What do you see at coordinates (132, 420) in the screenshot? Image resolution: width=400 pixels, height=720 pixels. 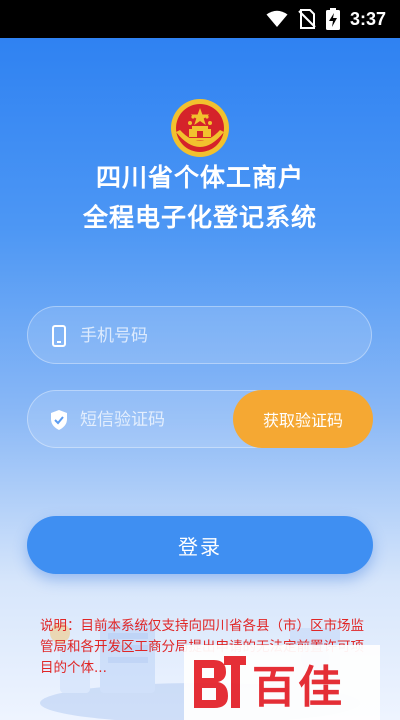 I see `sms-code-input` at bounding box center [132, 420].